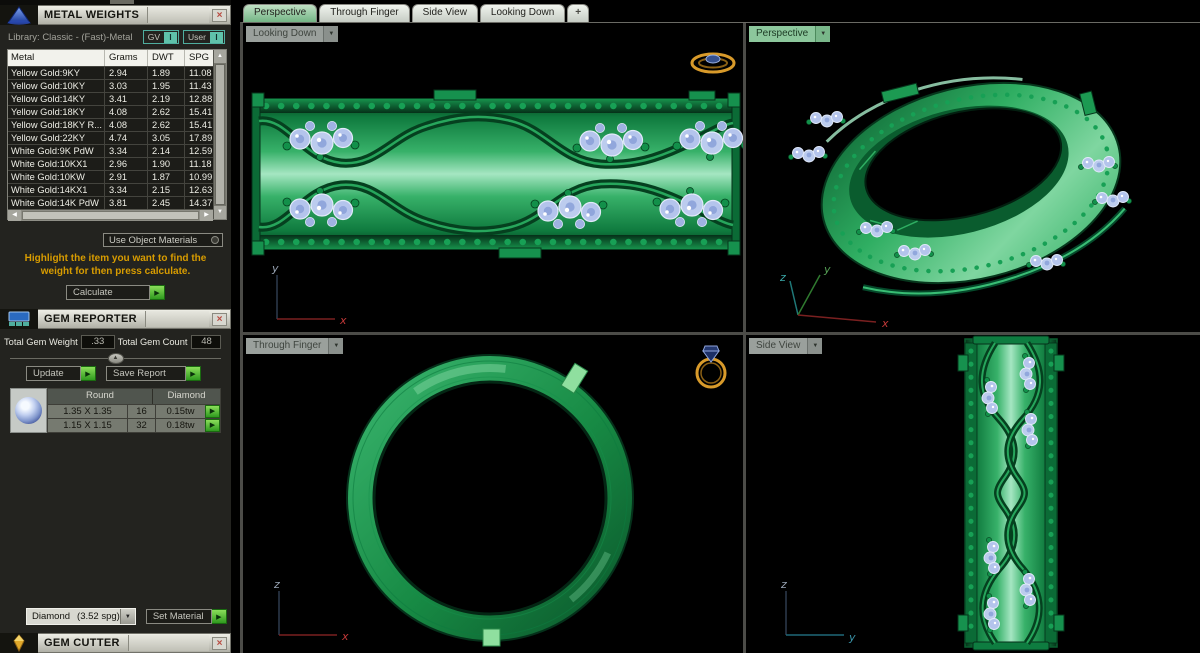  What do you see at coordinates (186, 395) in the screenshot?
I see `gem-type-header: Diamond` at bounding box center [186, 395].